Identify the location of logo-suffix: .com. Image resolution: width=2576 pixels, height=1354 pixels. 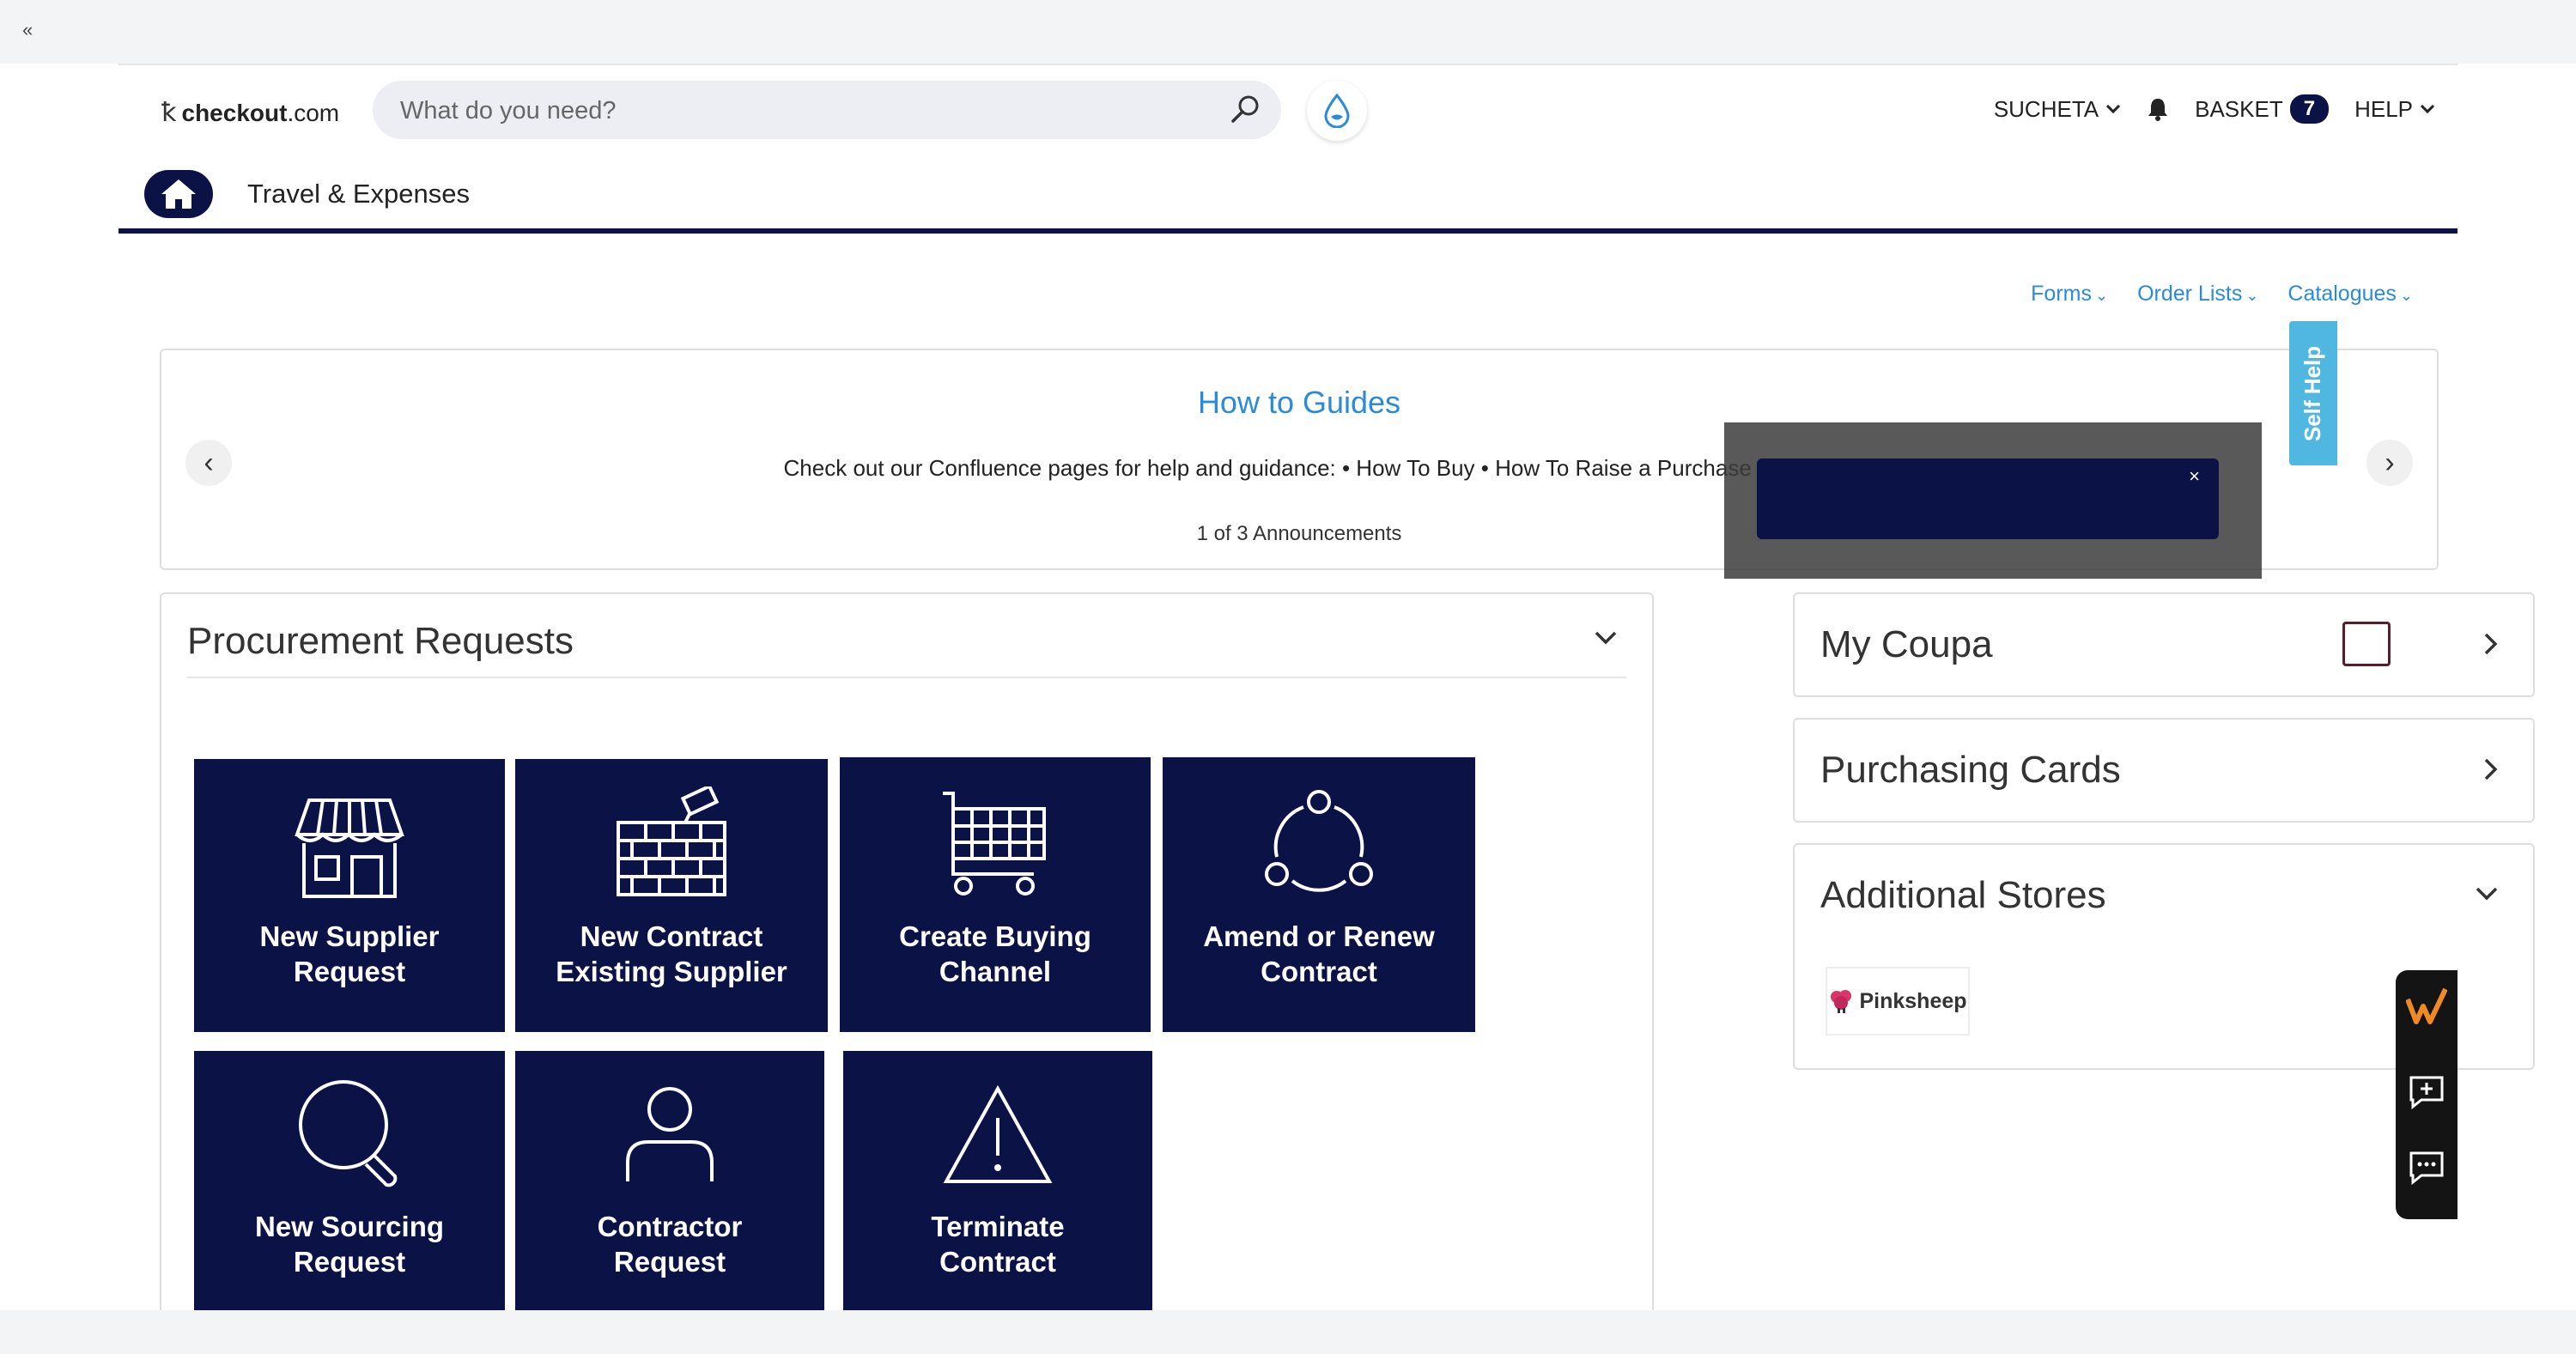
(313, 113).